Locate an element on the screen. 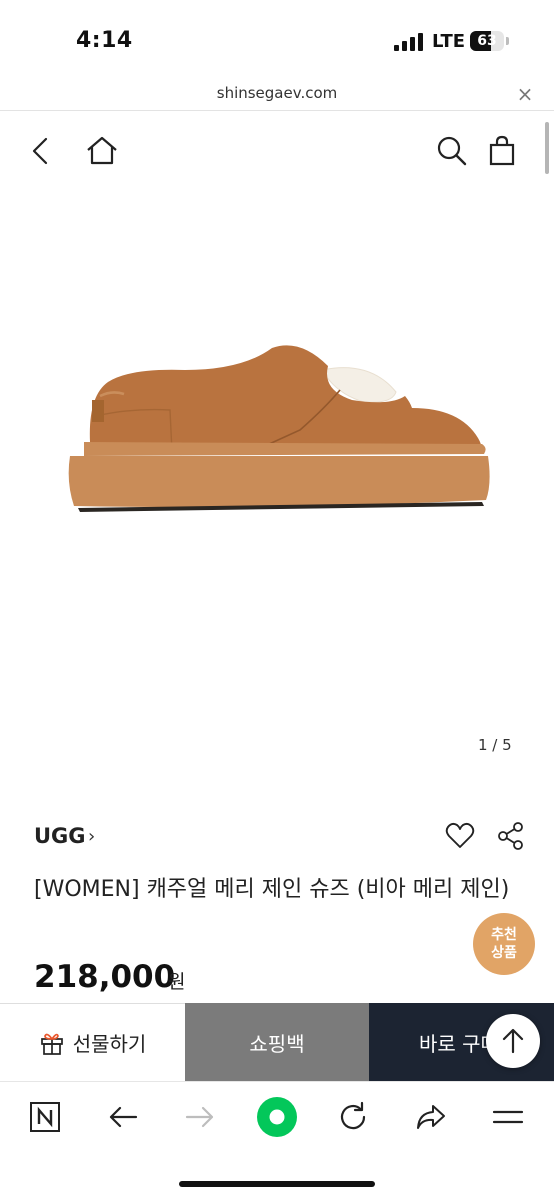 Image resolution: width=554 pixels, height=1200 pixels. image-counter: 1 / 5 is located at coordinates (495, 745).